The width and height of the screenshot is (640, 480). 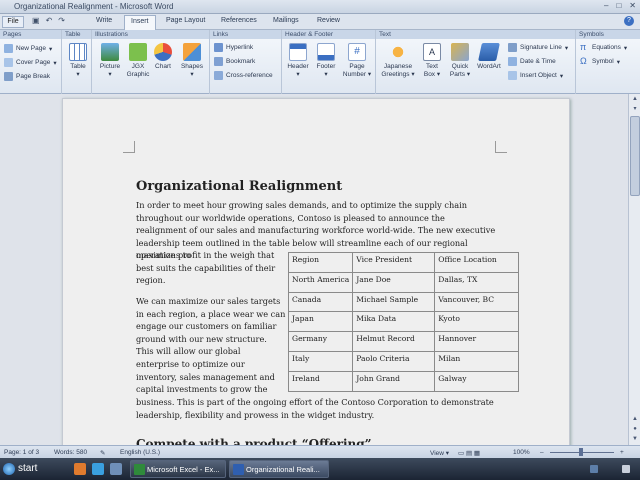 What do you see at coordinates (36, 20) in the screenshot?
I see `save-icon: ▣` at bounding box center [36, 20].